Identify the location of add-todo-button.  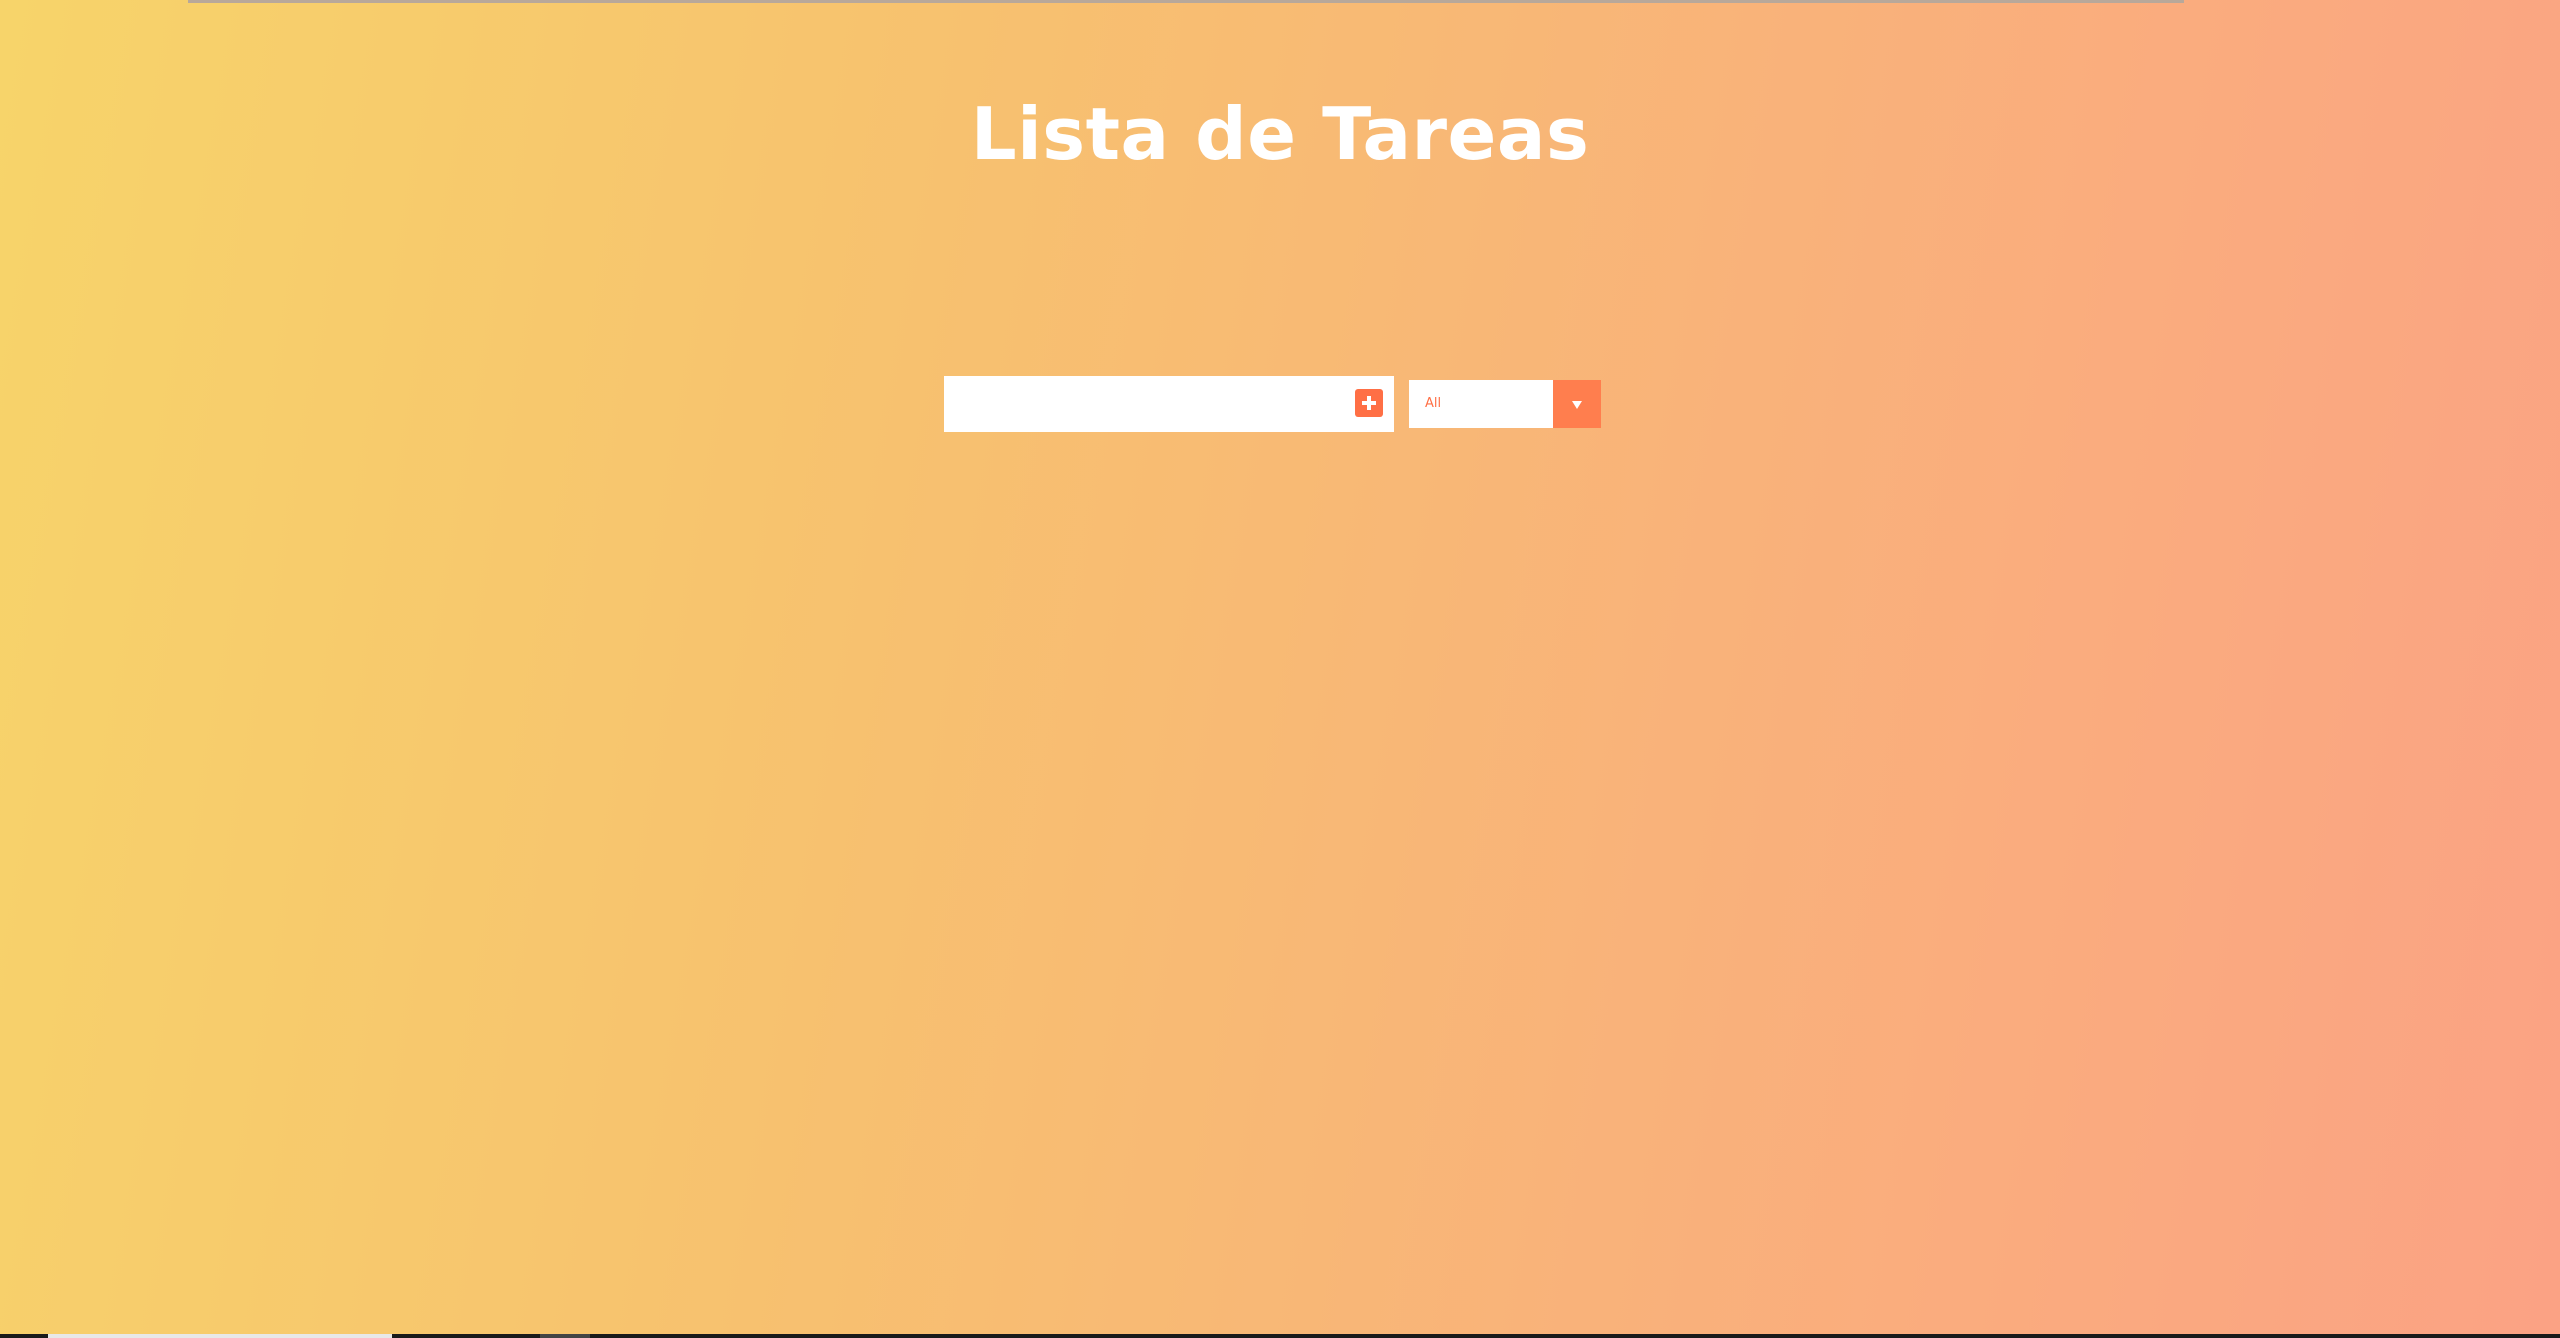
(1369, 403).